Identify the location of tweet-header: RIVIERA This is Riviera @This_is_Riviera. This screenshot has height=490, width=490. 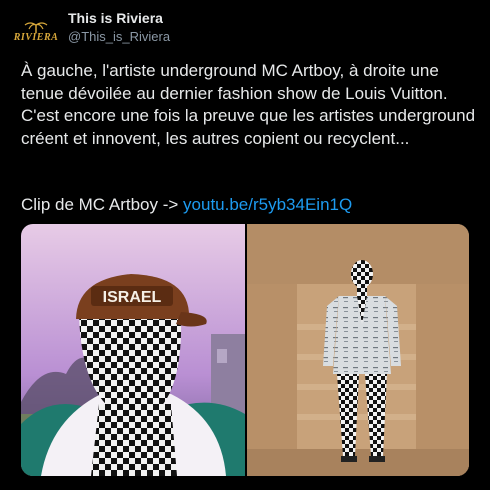
(245, 26).